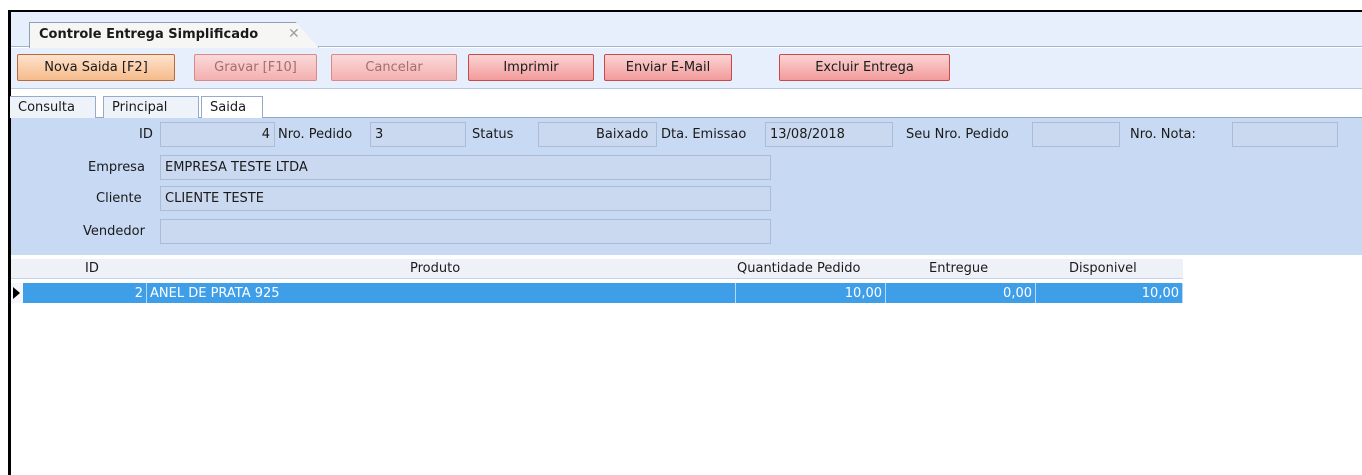 This screenshot has width=1362, height=475. I want to click on nova-saida-button: Nova Saida [F2], so click(96, 67).